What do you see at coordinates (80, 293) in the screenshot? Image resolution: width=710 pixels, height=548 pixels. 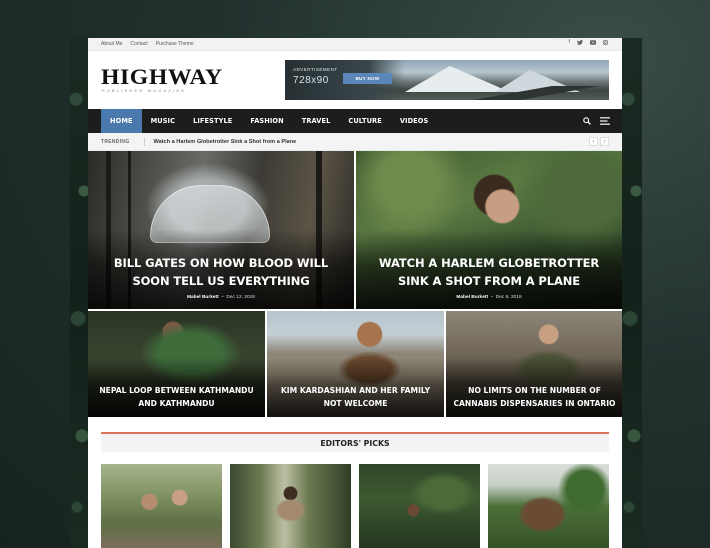 I see `background-foliage-left` at bounding box center [80, 293].